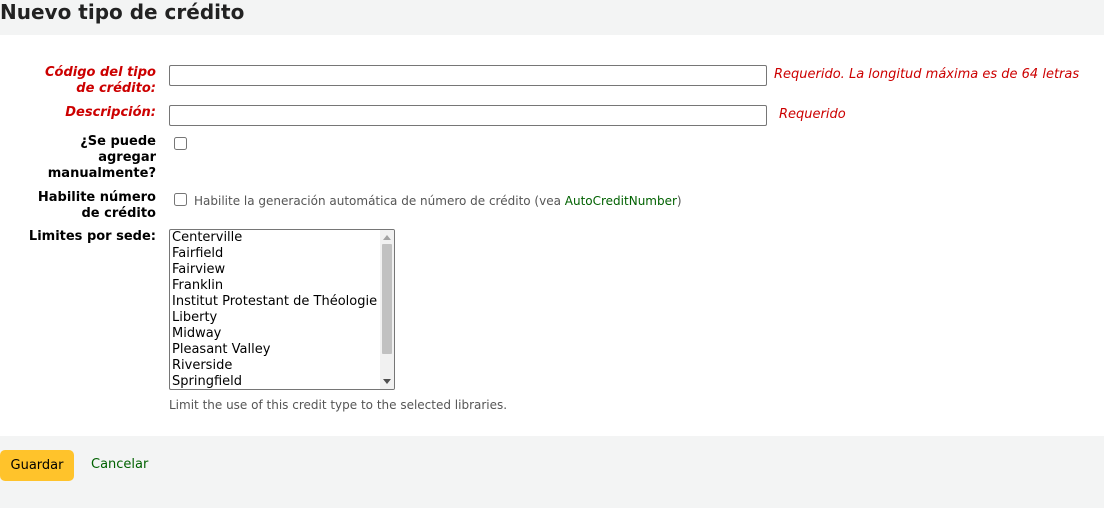 The image size is (1104, 508). What do you see at coordinates (274, 270) in the screenshot?
I see `library-option: Fairview` at bounding box center [274, 270].